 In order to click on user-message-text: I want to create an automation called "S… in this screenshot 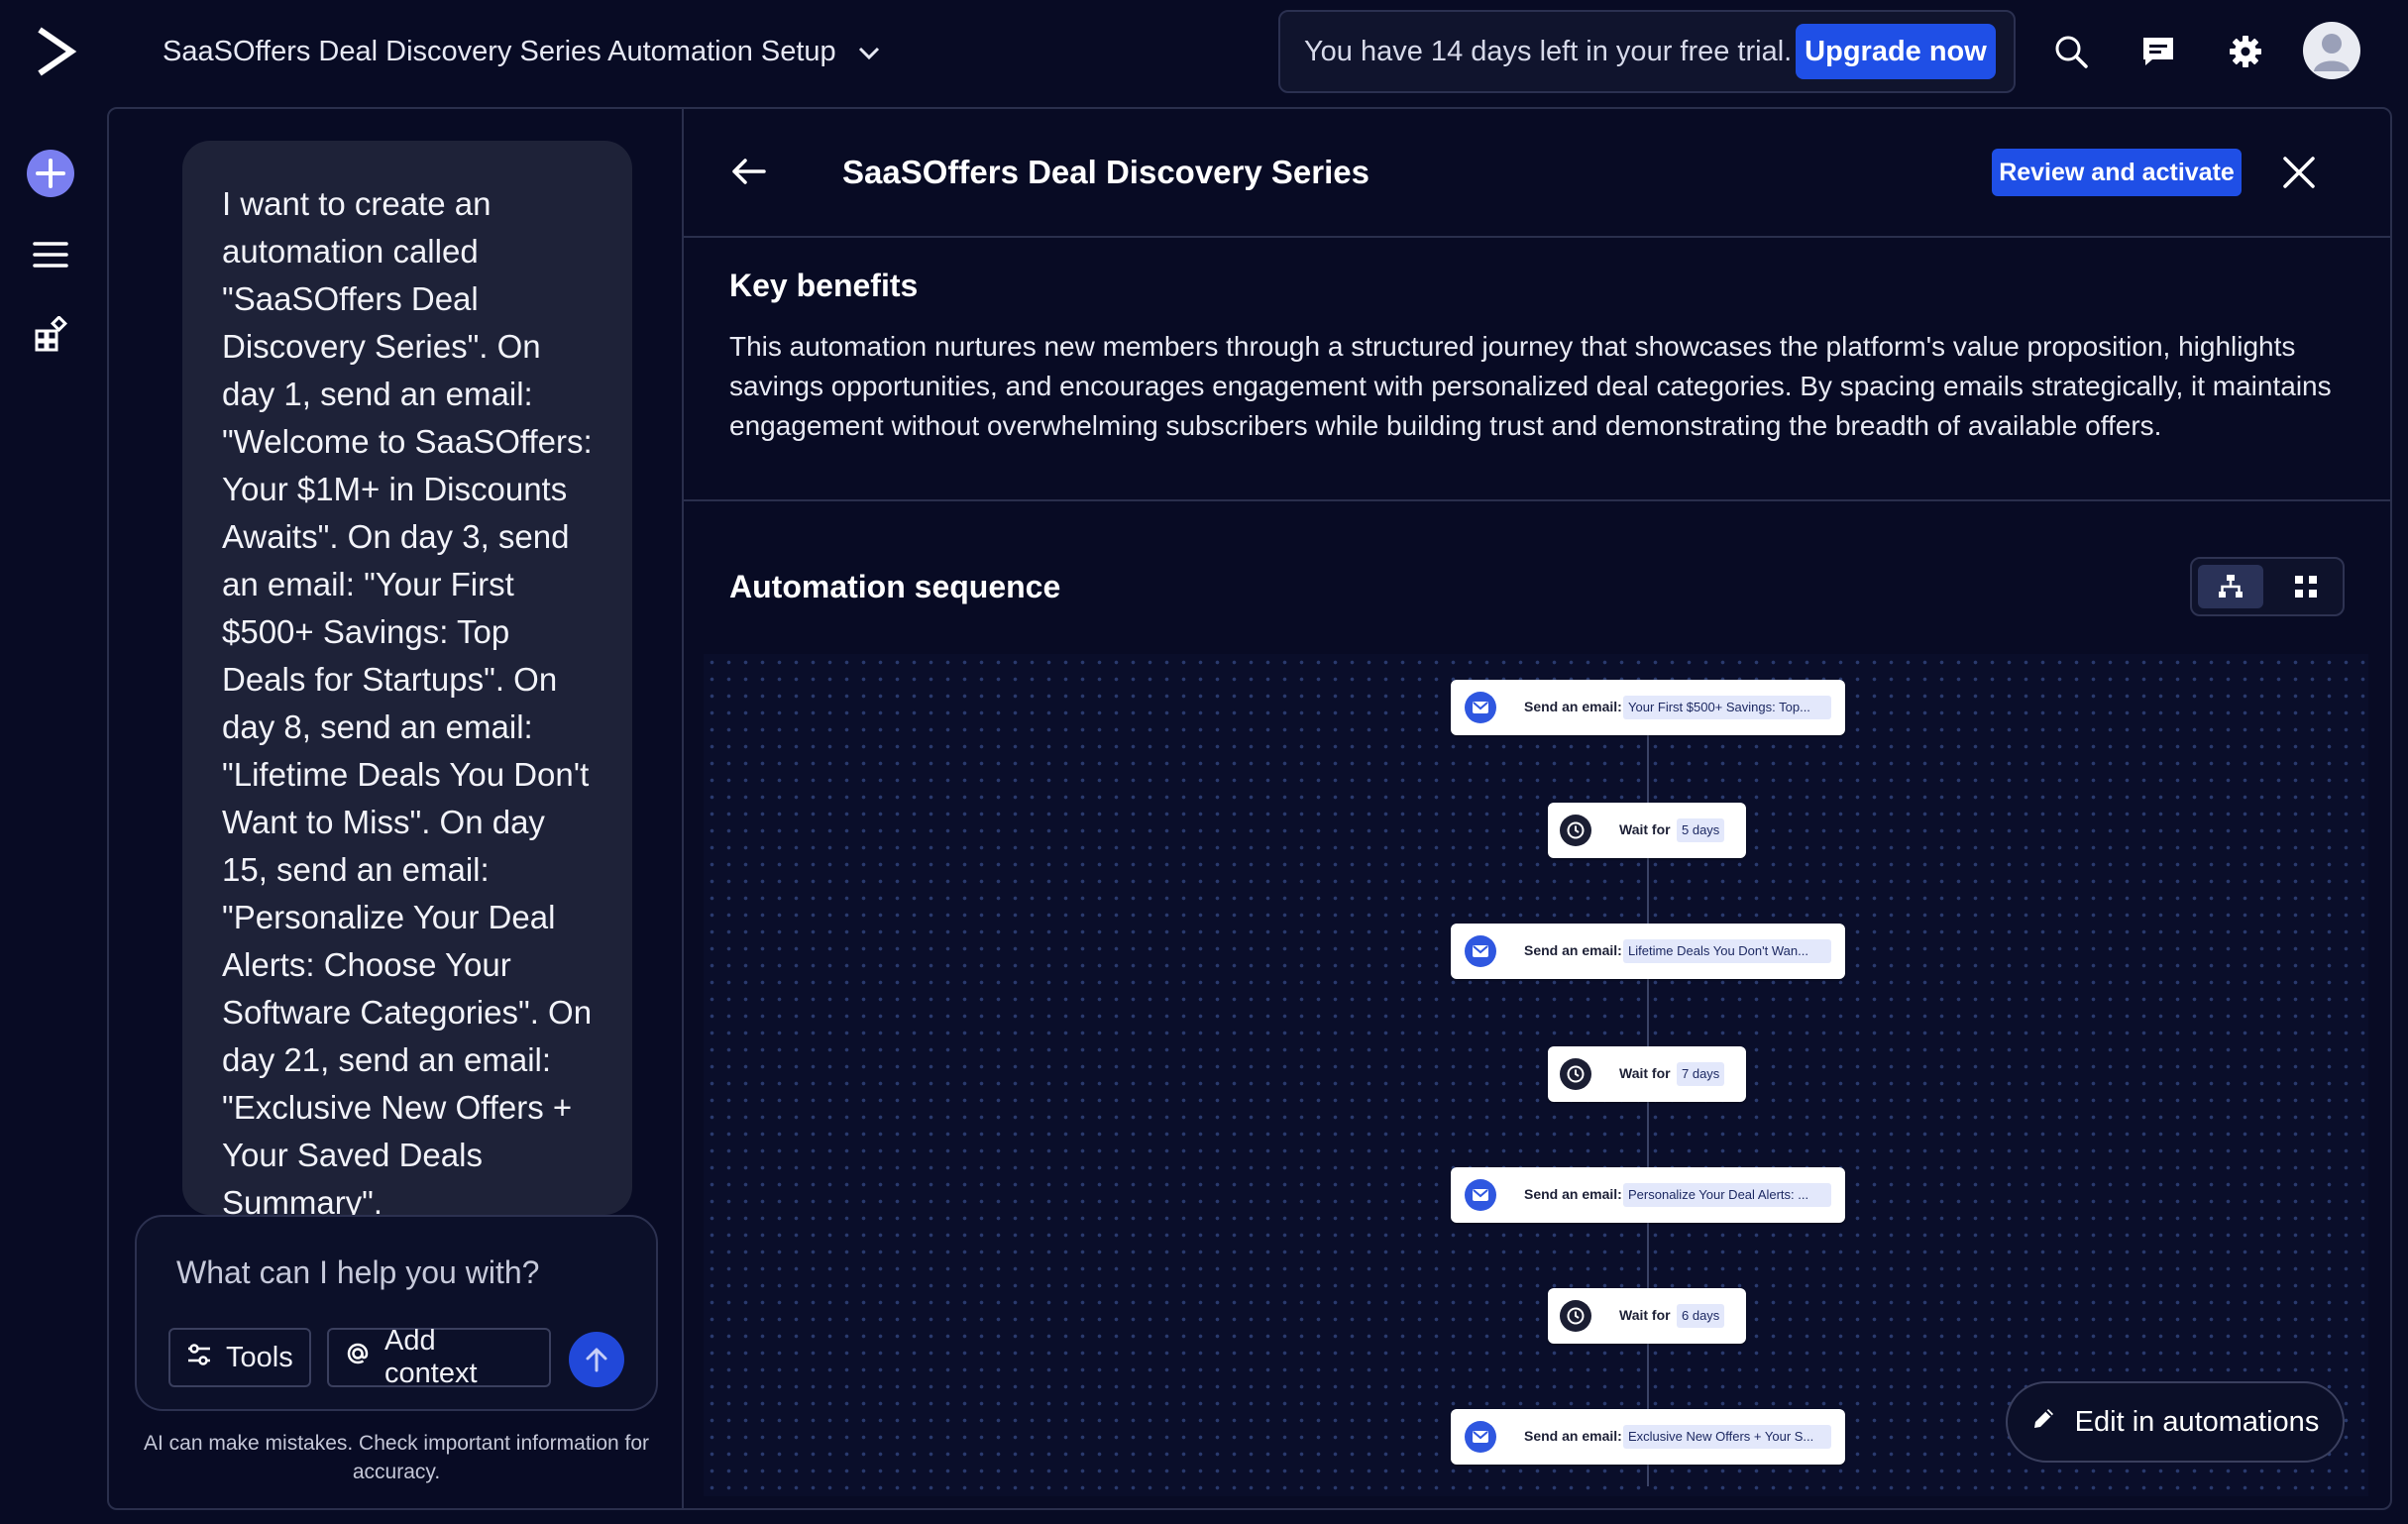, I will do `click(407, 700)`.